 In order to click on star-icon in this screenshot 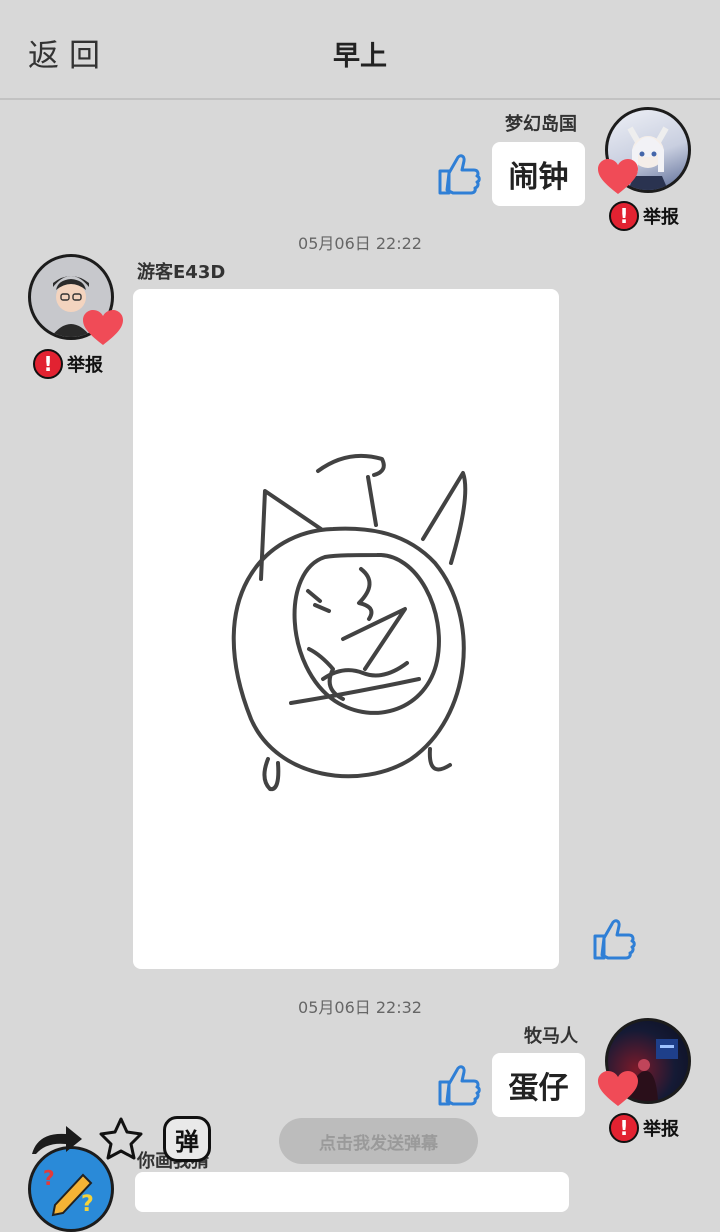, I will do `click(121, 1140)`.